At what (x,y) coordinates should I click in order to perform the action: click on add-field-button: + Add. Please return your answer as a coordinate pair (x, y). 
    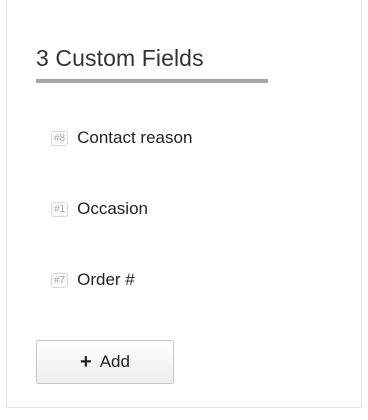
    Looking at the image, I should click on (105, 362).